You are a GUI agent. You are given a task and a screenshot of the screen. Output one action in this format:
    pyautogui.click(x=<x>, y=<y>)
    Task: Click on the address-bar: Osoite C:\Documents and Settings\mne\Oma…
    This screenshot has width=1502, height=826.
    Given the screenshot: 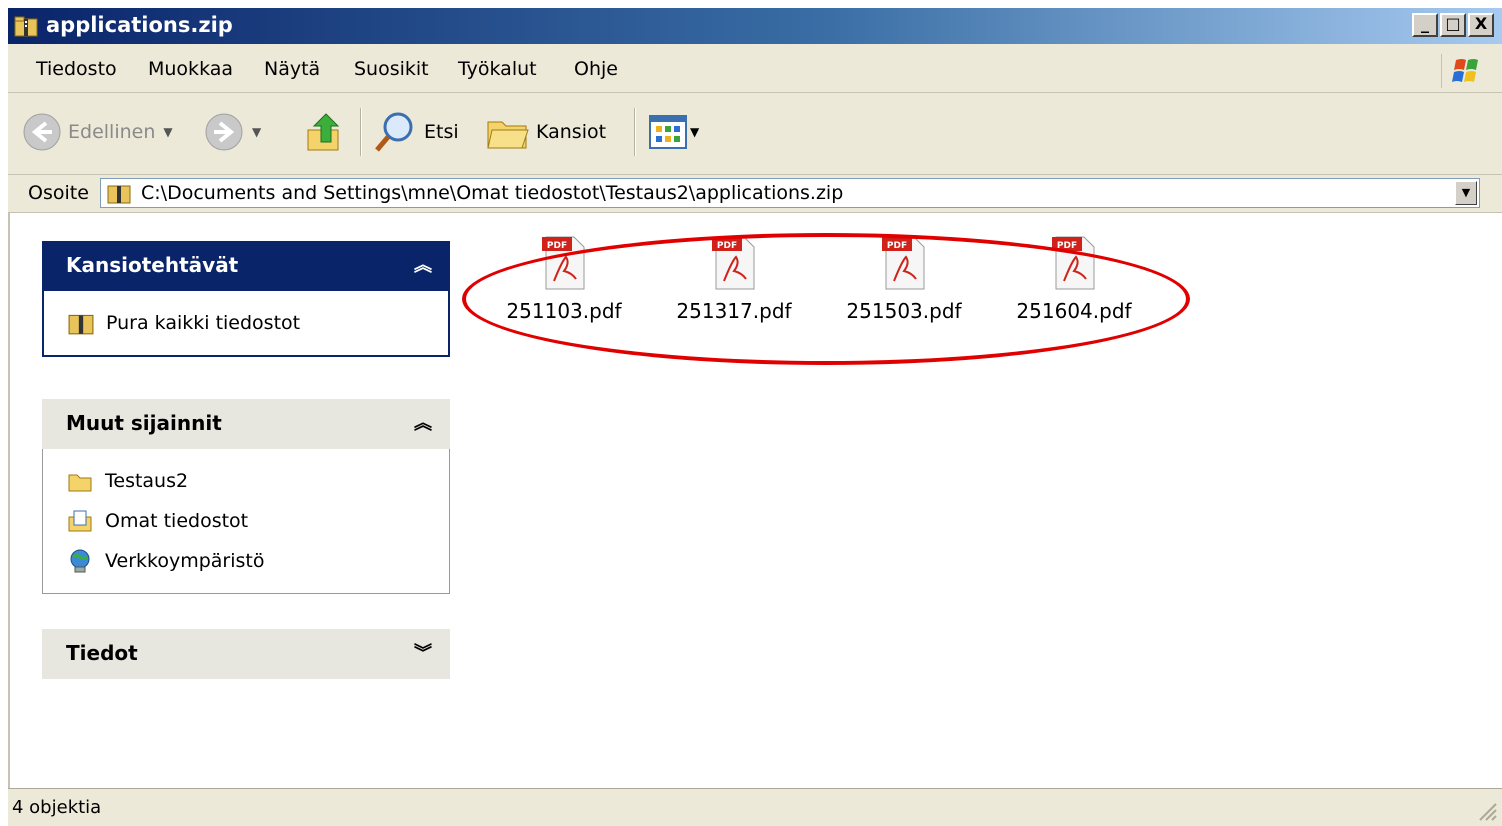 What is the action you would take?
    pyautogui.click(x=755, y=194)
    